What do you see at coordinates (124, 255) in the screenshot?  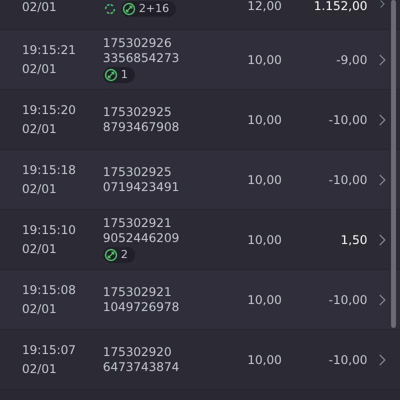 I see `badge-count: 2` at bounding box center [124, 255].